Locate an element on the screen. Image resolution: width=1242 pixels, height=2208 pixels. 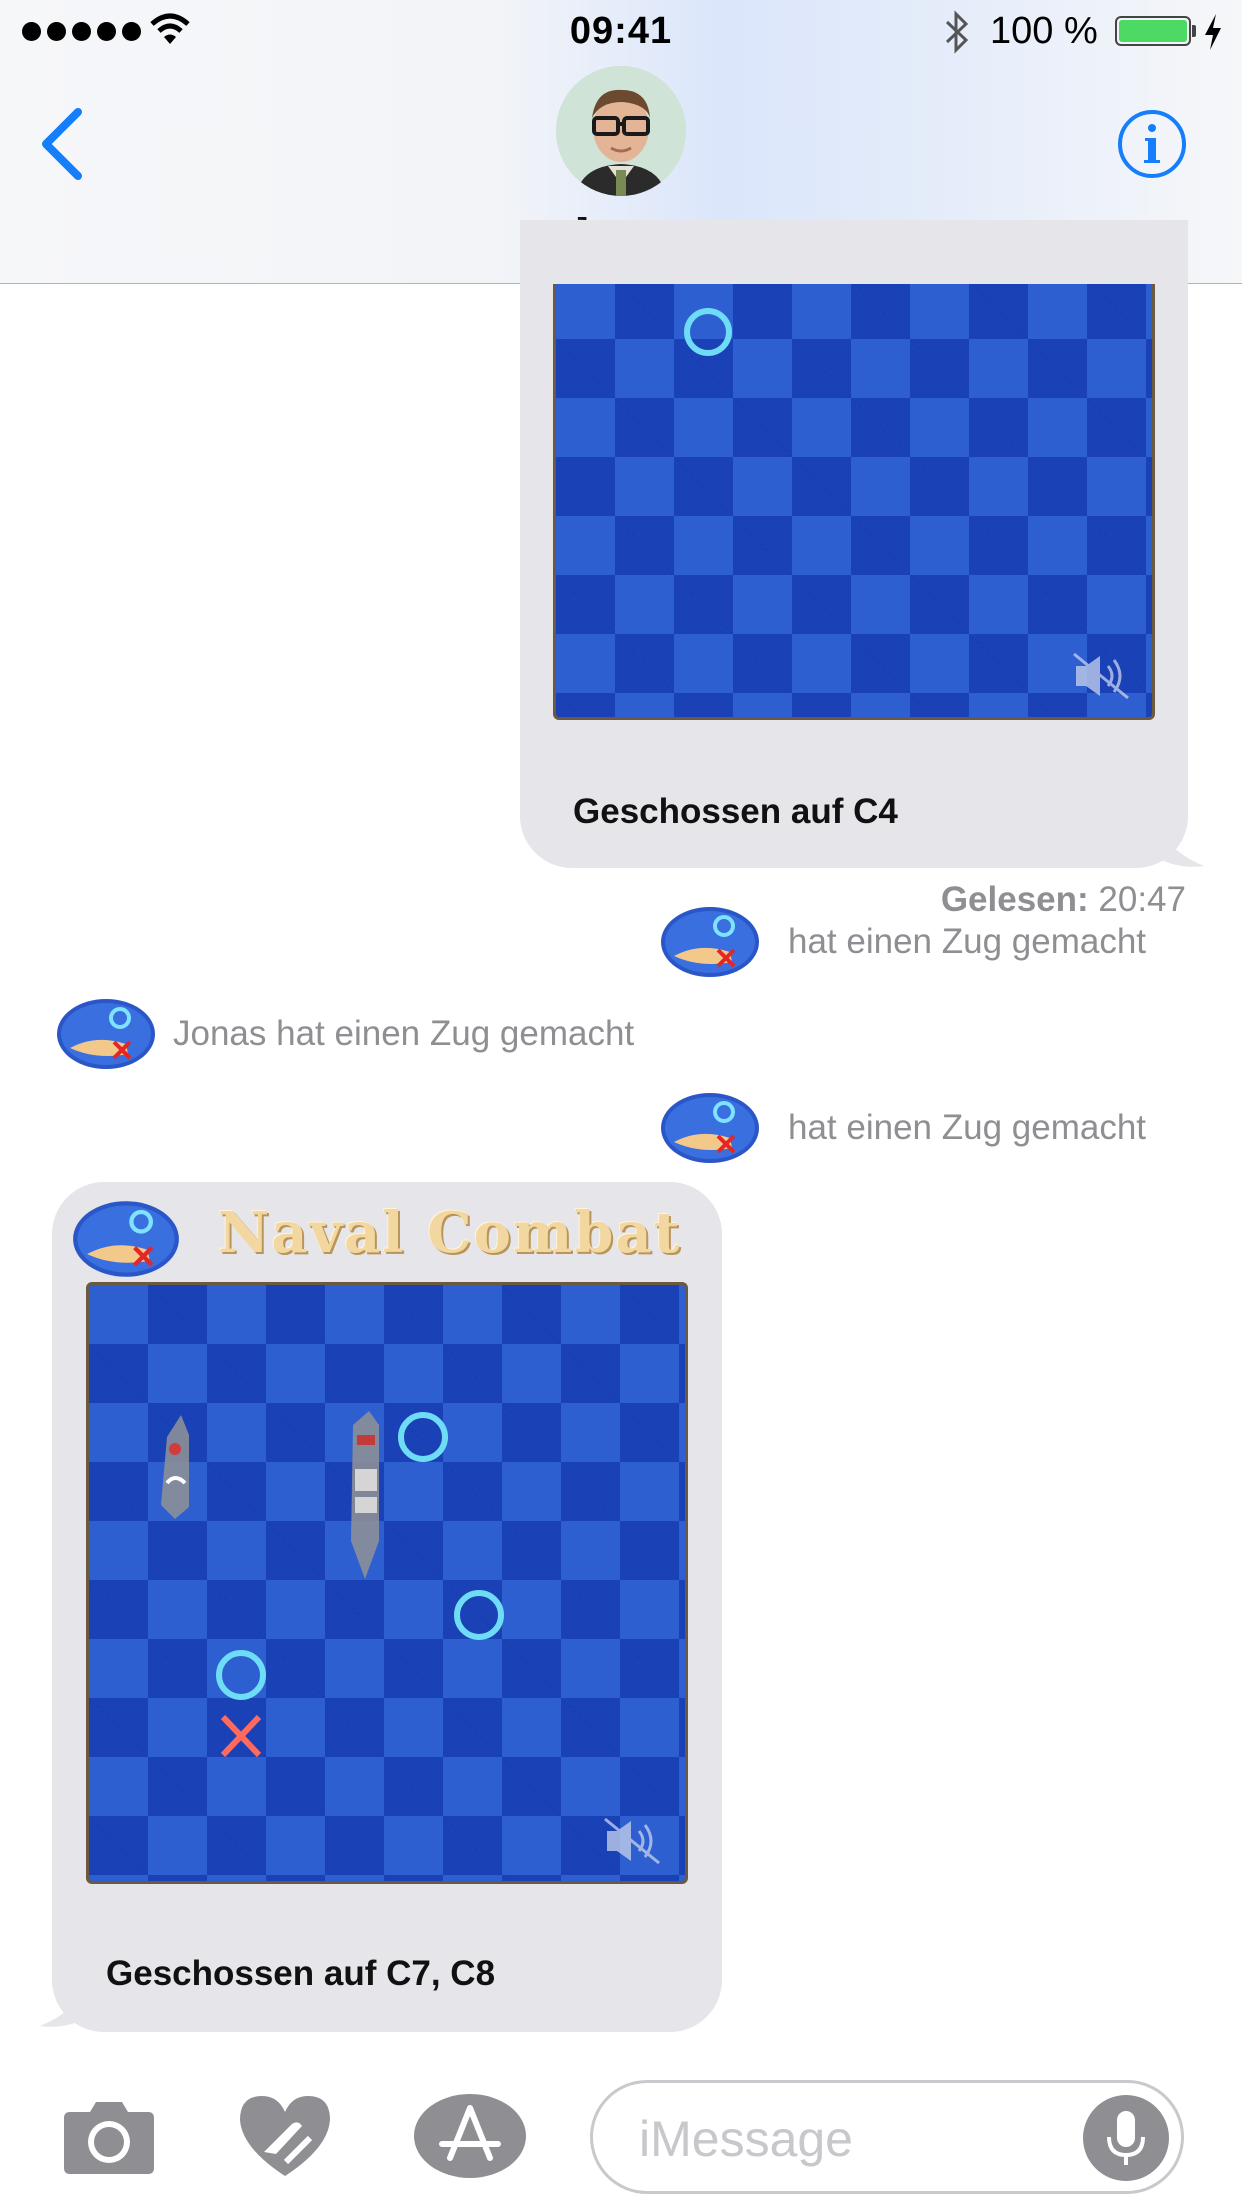
status-bar: 09:41 100 % is located at coordinates (621, 32).